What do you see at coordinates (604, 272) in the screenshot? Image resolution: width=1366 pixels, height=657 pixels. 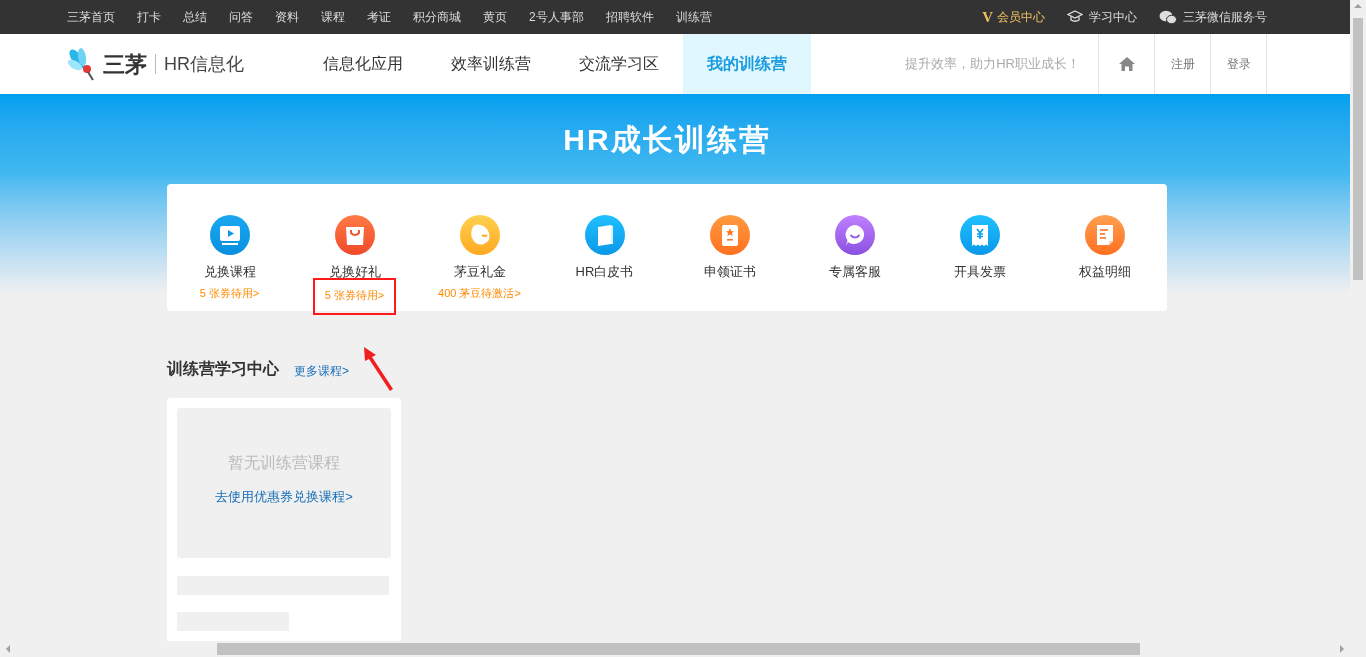 I see `benefit-label: HR白皮书` at bounding box center [604, 272].